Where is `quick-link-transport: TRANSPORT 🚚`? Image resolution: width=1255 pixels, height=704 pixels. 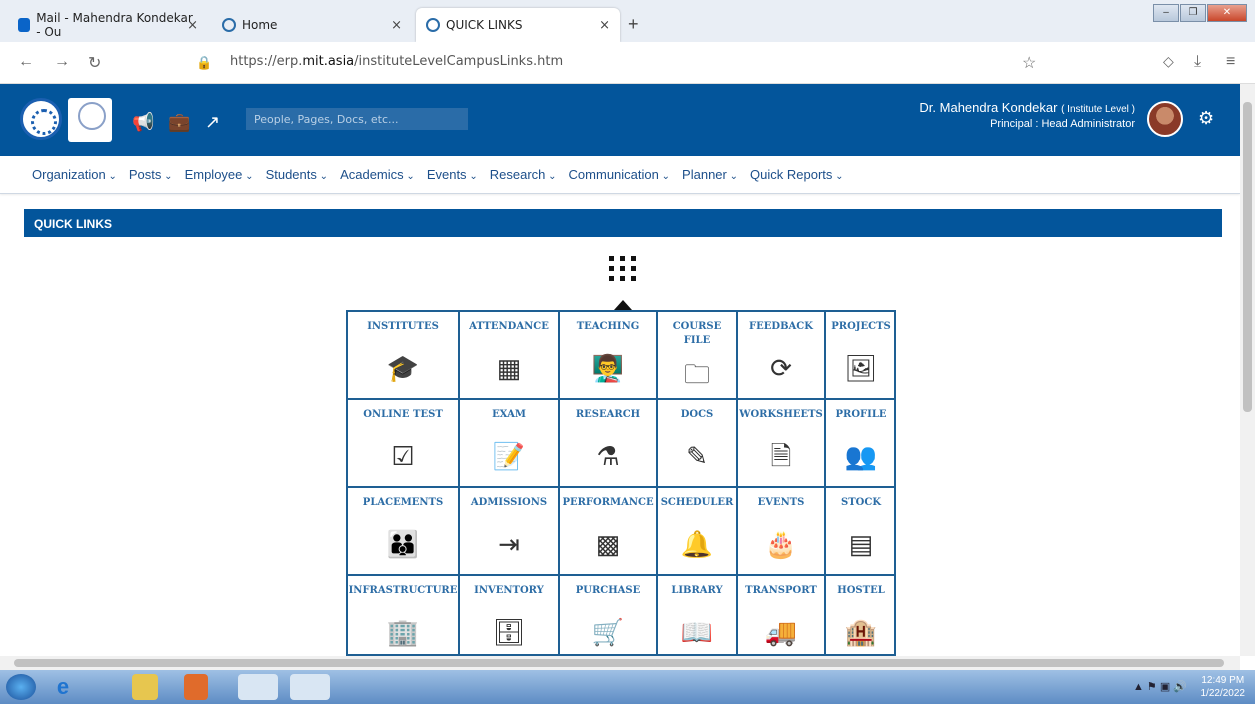 quick-link-transport: TRANSPORT 🚚 is located at coordinates (782, 616).